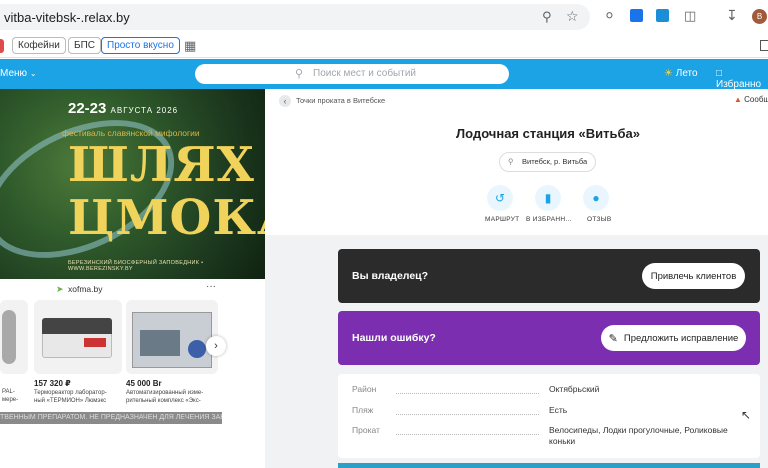 This screenshot has width=768, height=468. What do you see at coordinates (190, 46) in the screenshot?
I see `apps-grid-icon: ▦` at bounding box center [190, 46].